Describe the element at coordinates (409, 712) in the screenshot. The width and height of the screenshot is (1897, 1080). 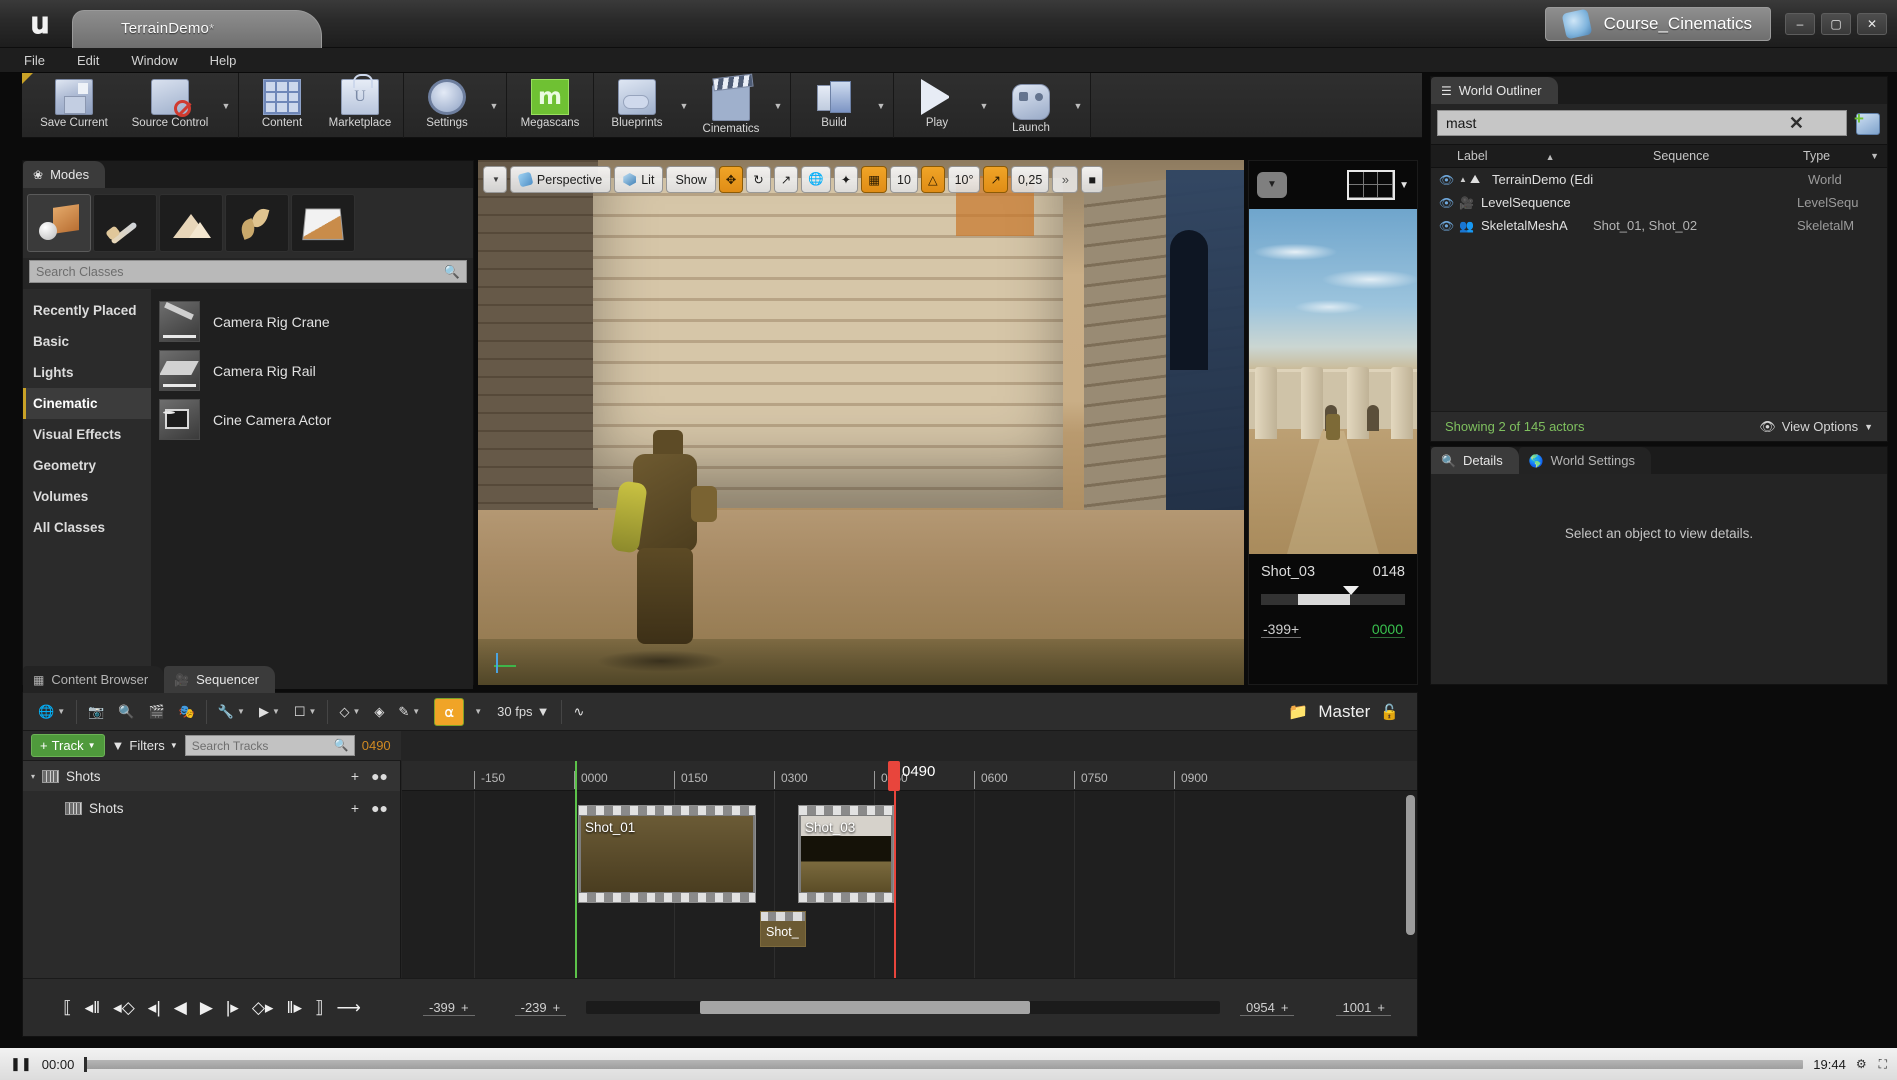
I see `paint-key-button: ✎ ▼` at that location.